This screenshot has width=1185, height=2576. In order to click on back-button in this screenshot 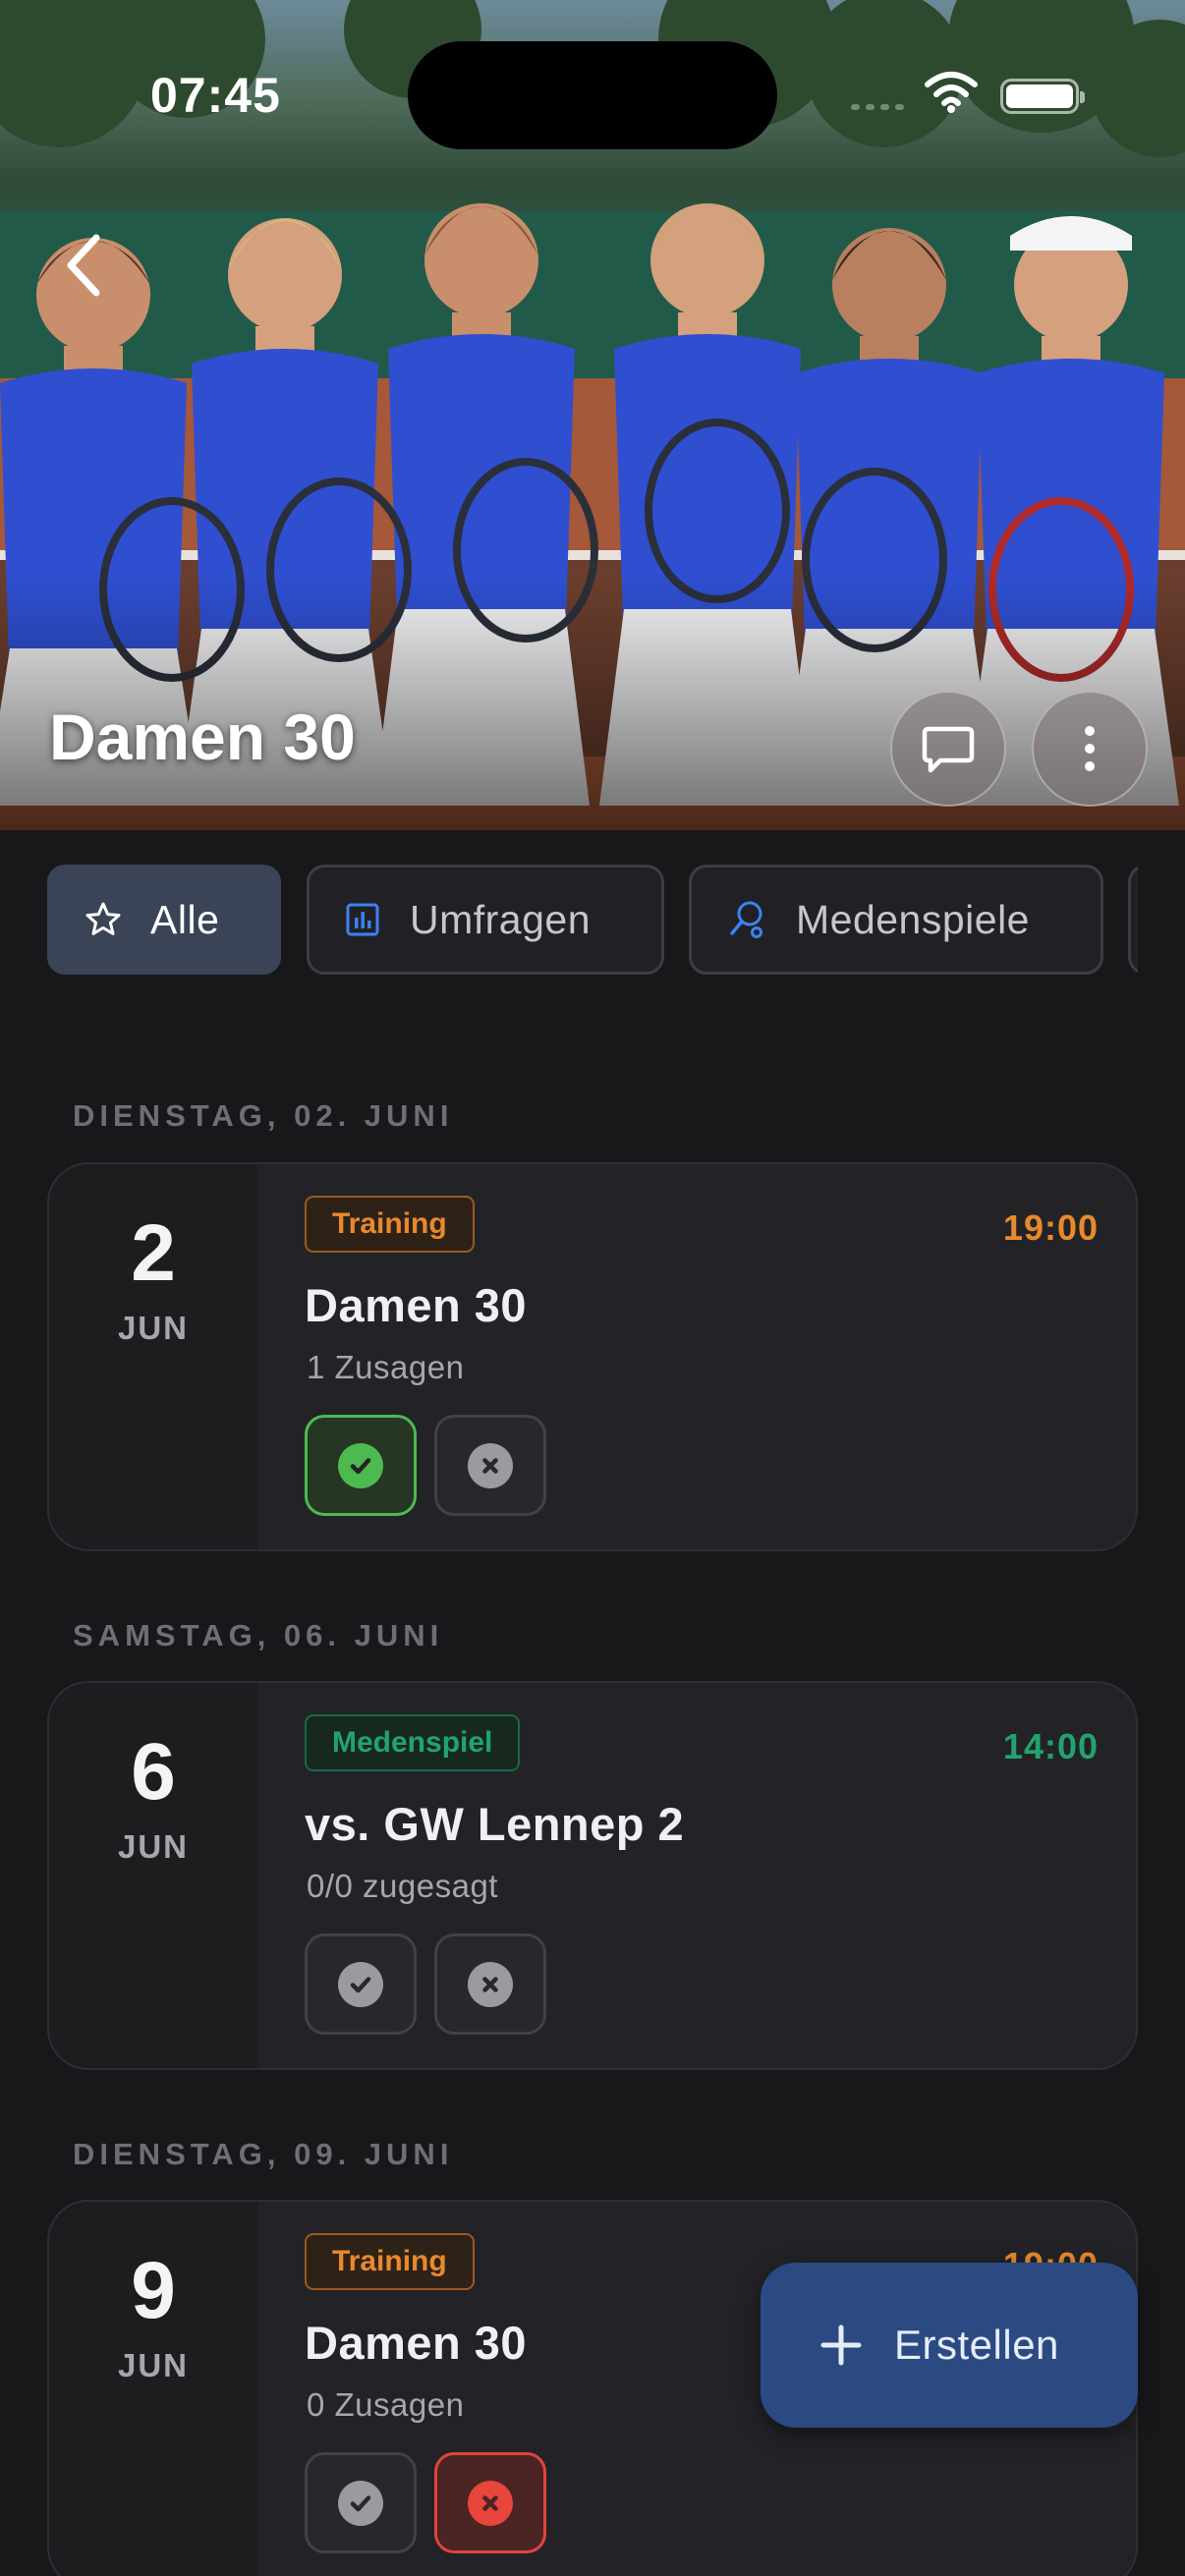, I will do `click(87, 265)`.